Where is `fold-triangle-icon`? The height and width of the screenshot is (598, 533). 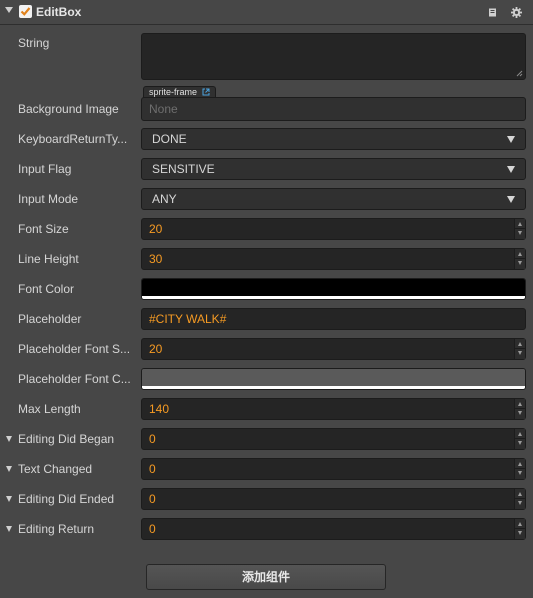 fold-triangle-icon is located at coordinates (9, 10).